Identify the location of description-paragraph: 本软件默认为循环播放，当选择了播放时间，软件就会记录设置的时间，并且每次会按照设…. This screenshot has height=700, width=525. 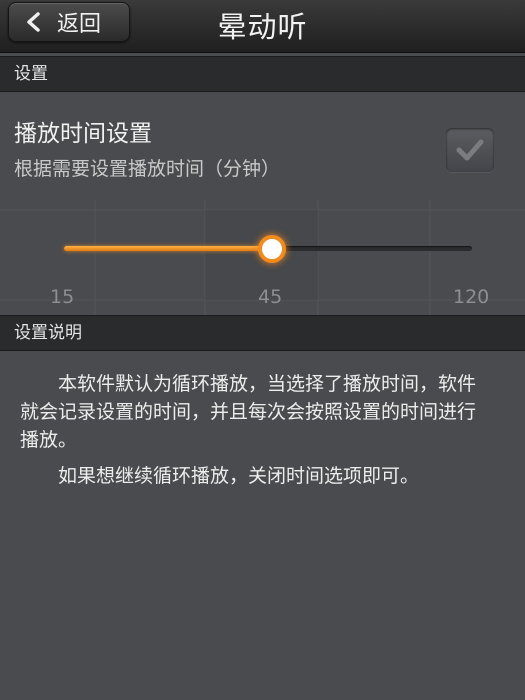
(248, 412).